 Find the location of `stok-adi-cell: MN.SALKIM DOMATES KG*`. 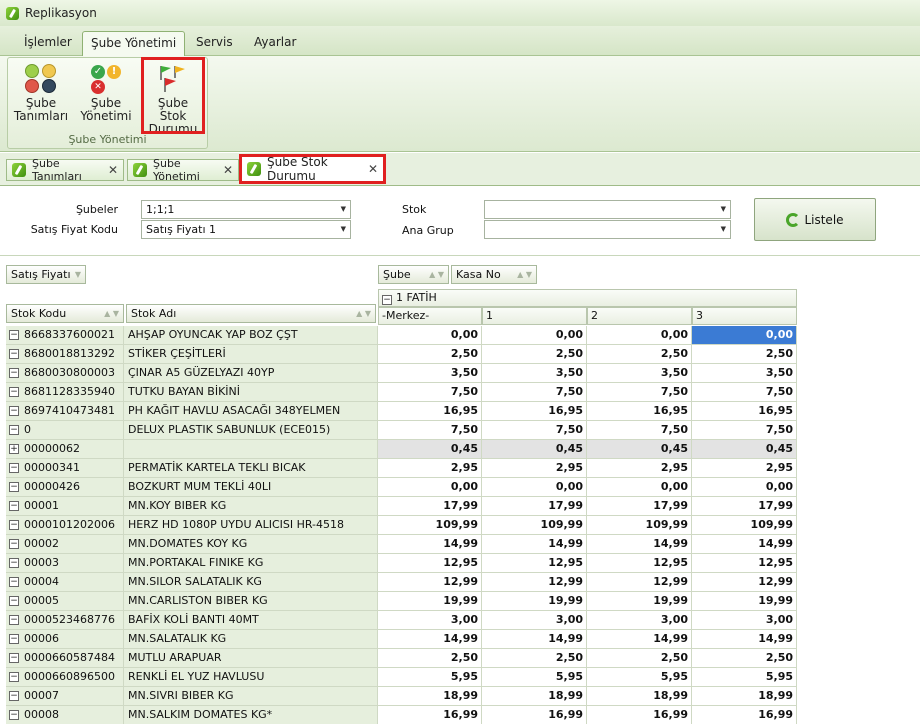

stok-adi-cell: MN.SALKIM DOMATES KG* is located at coordinates (251, 715).